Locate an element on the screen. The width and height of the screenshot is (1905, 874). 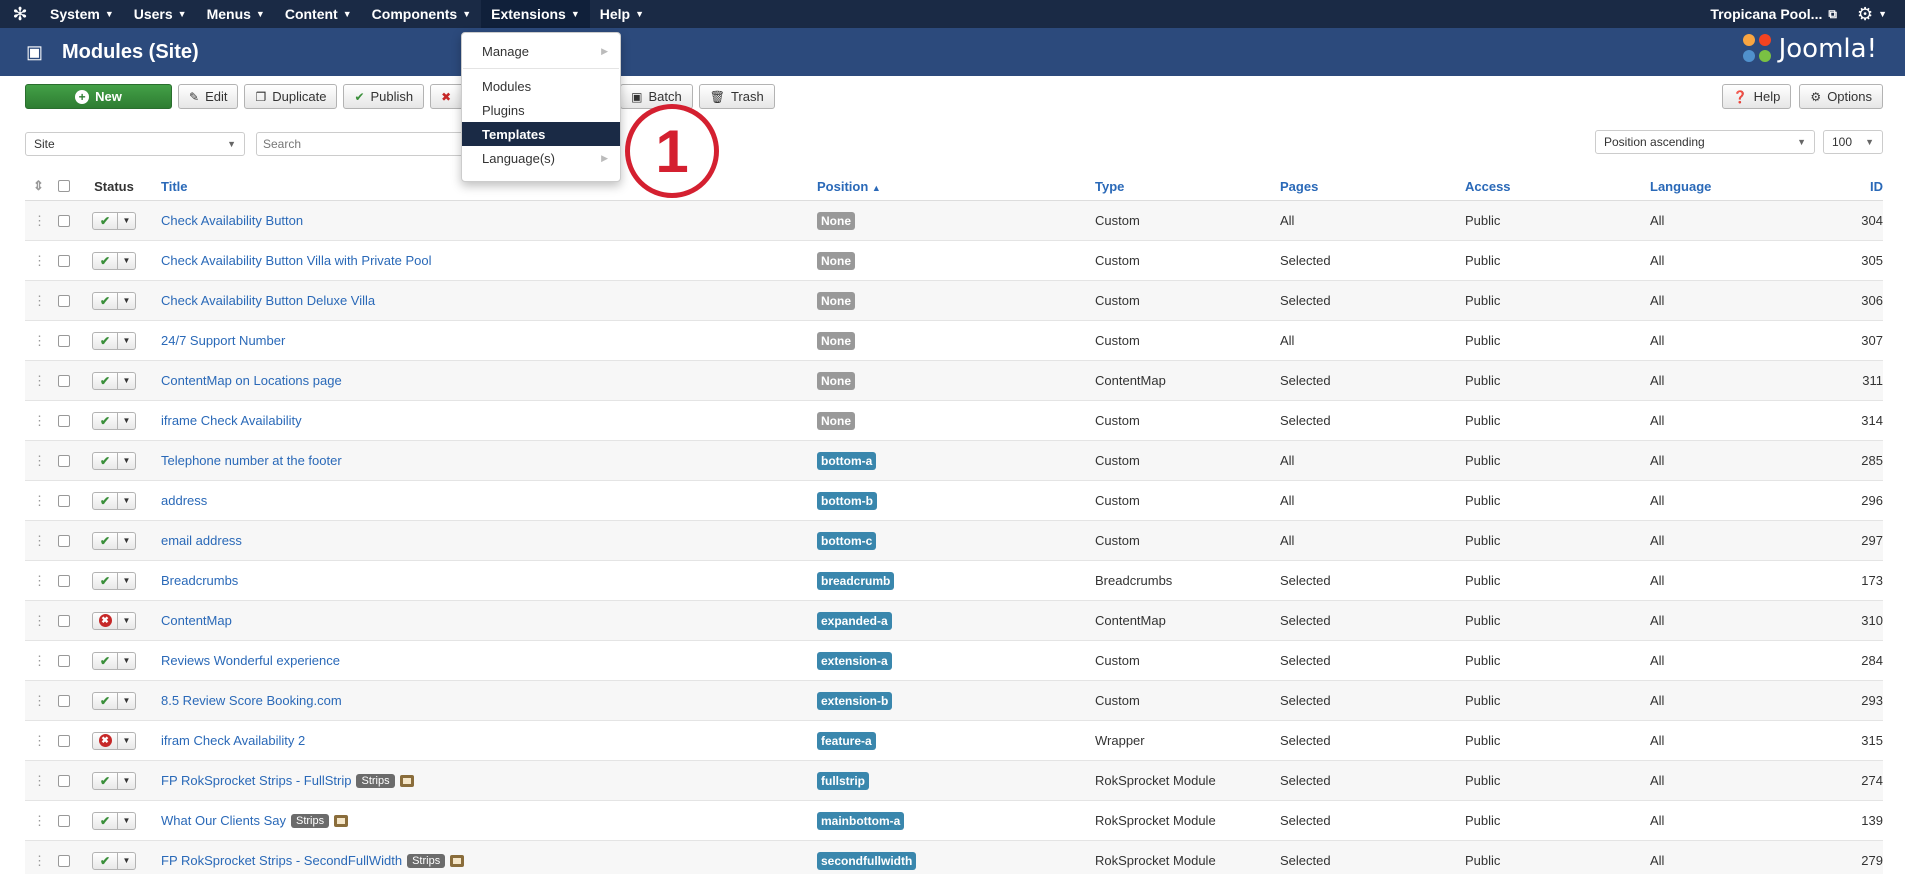
trash-button: 🗑 Trash is located at coordinates (736, 96).